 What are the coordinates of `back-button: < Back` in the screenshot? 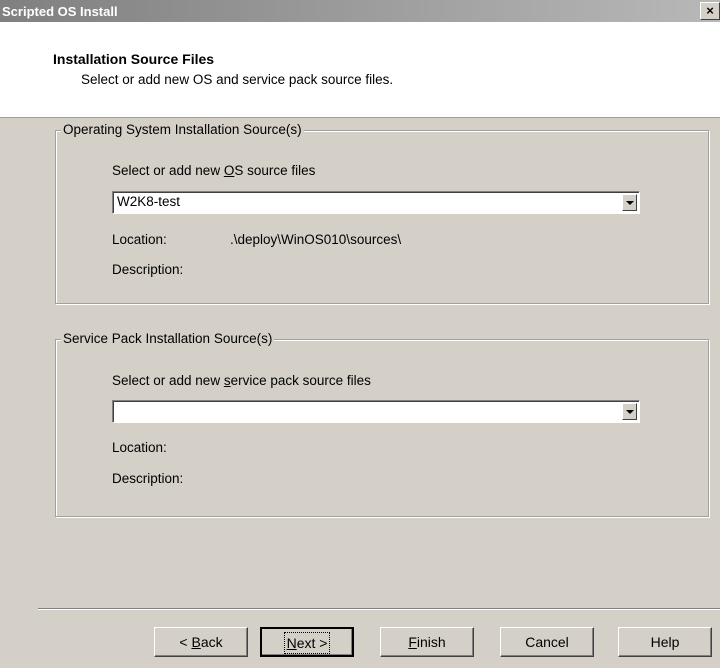 It's located at (201, 642).